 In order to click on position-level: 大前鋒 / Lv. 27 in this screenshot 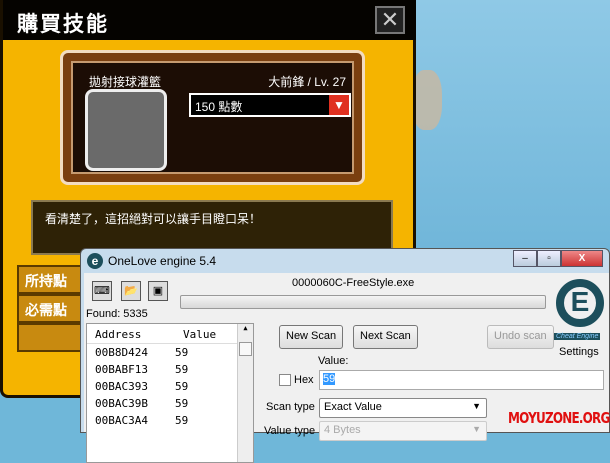, I will do `click(307, 82)`.